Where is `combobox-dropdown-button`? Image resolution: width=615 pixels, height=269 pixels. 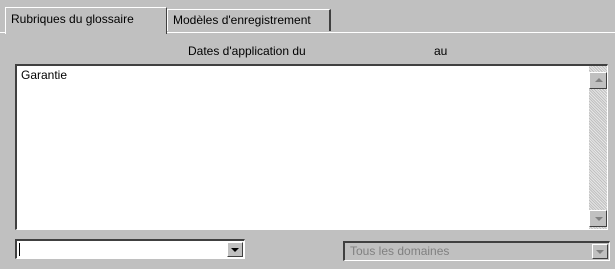 combobox-dropdown-button is located at coordinates (235, 249).